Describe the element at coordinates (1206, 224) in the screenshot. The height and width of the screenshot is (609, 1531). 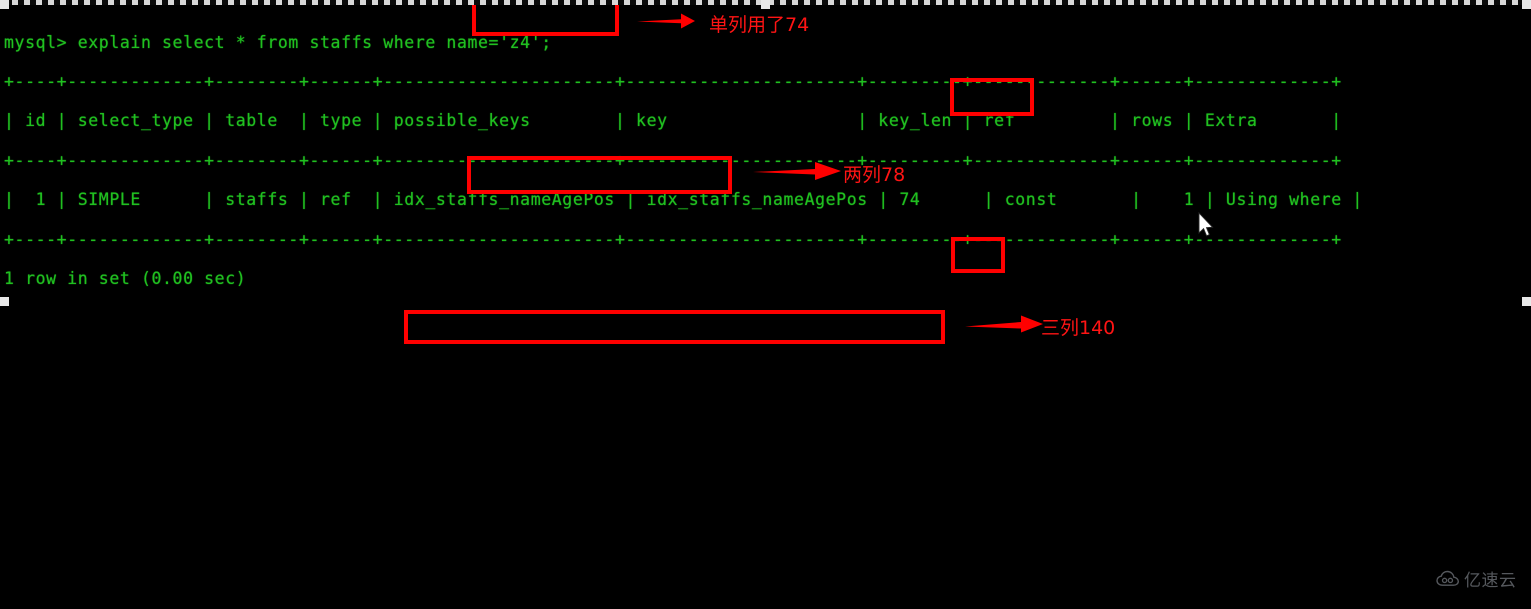
I see `mouse-cursor-icon` at that location.